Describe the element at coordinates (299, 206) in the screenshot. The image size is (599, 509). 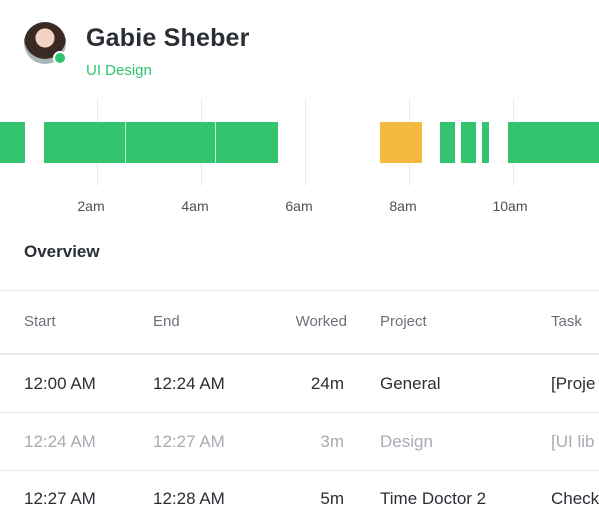
I see `tick-label: 6am` at that location.